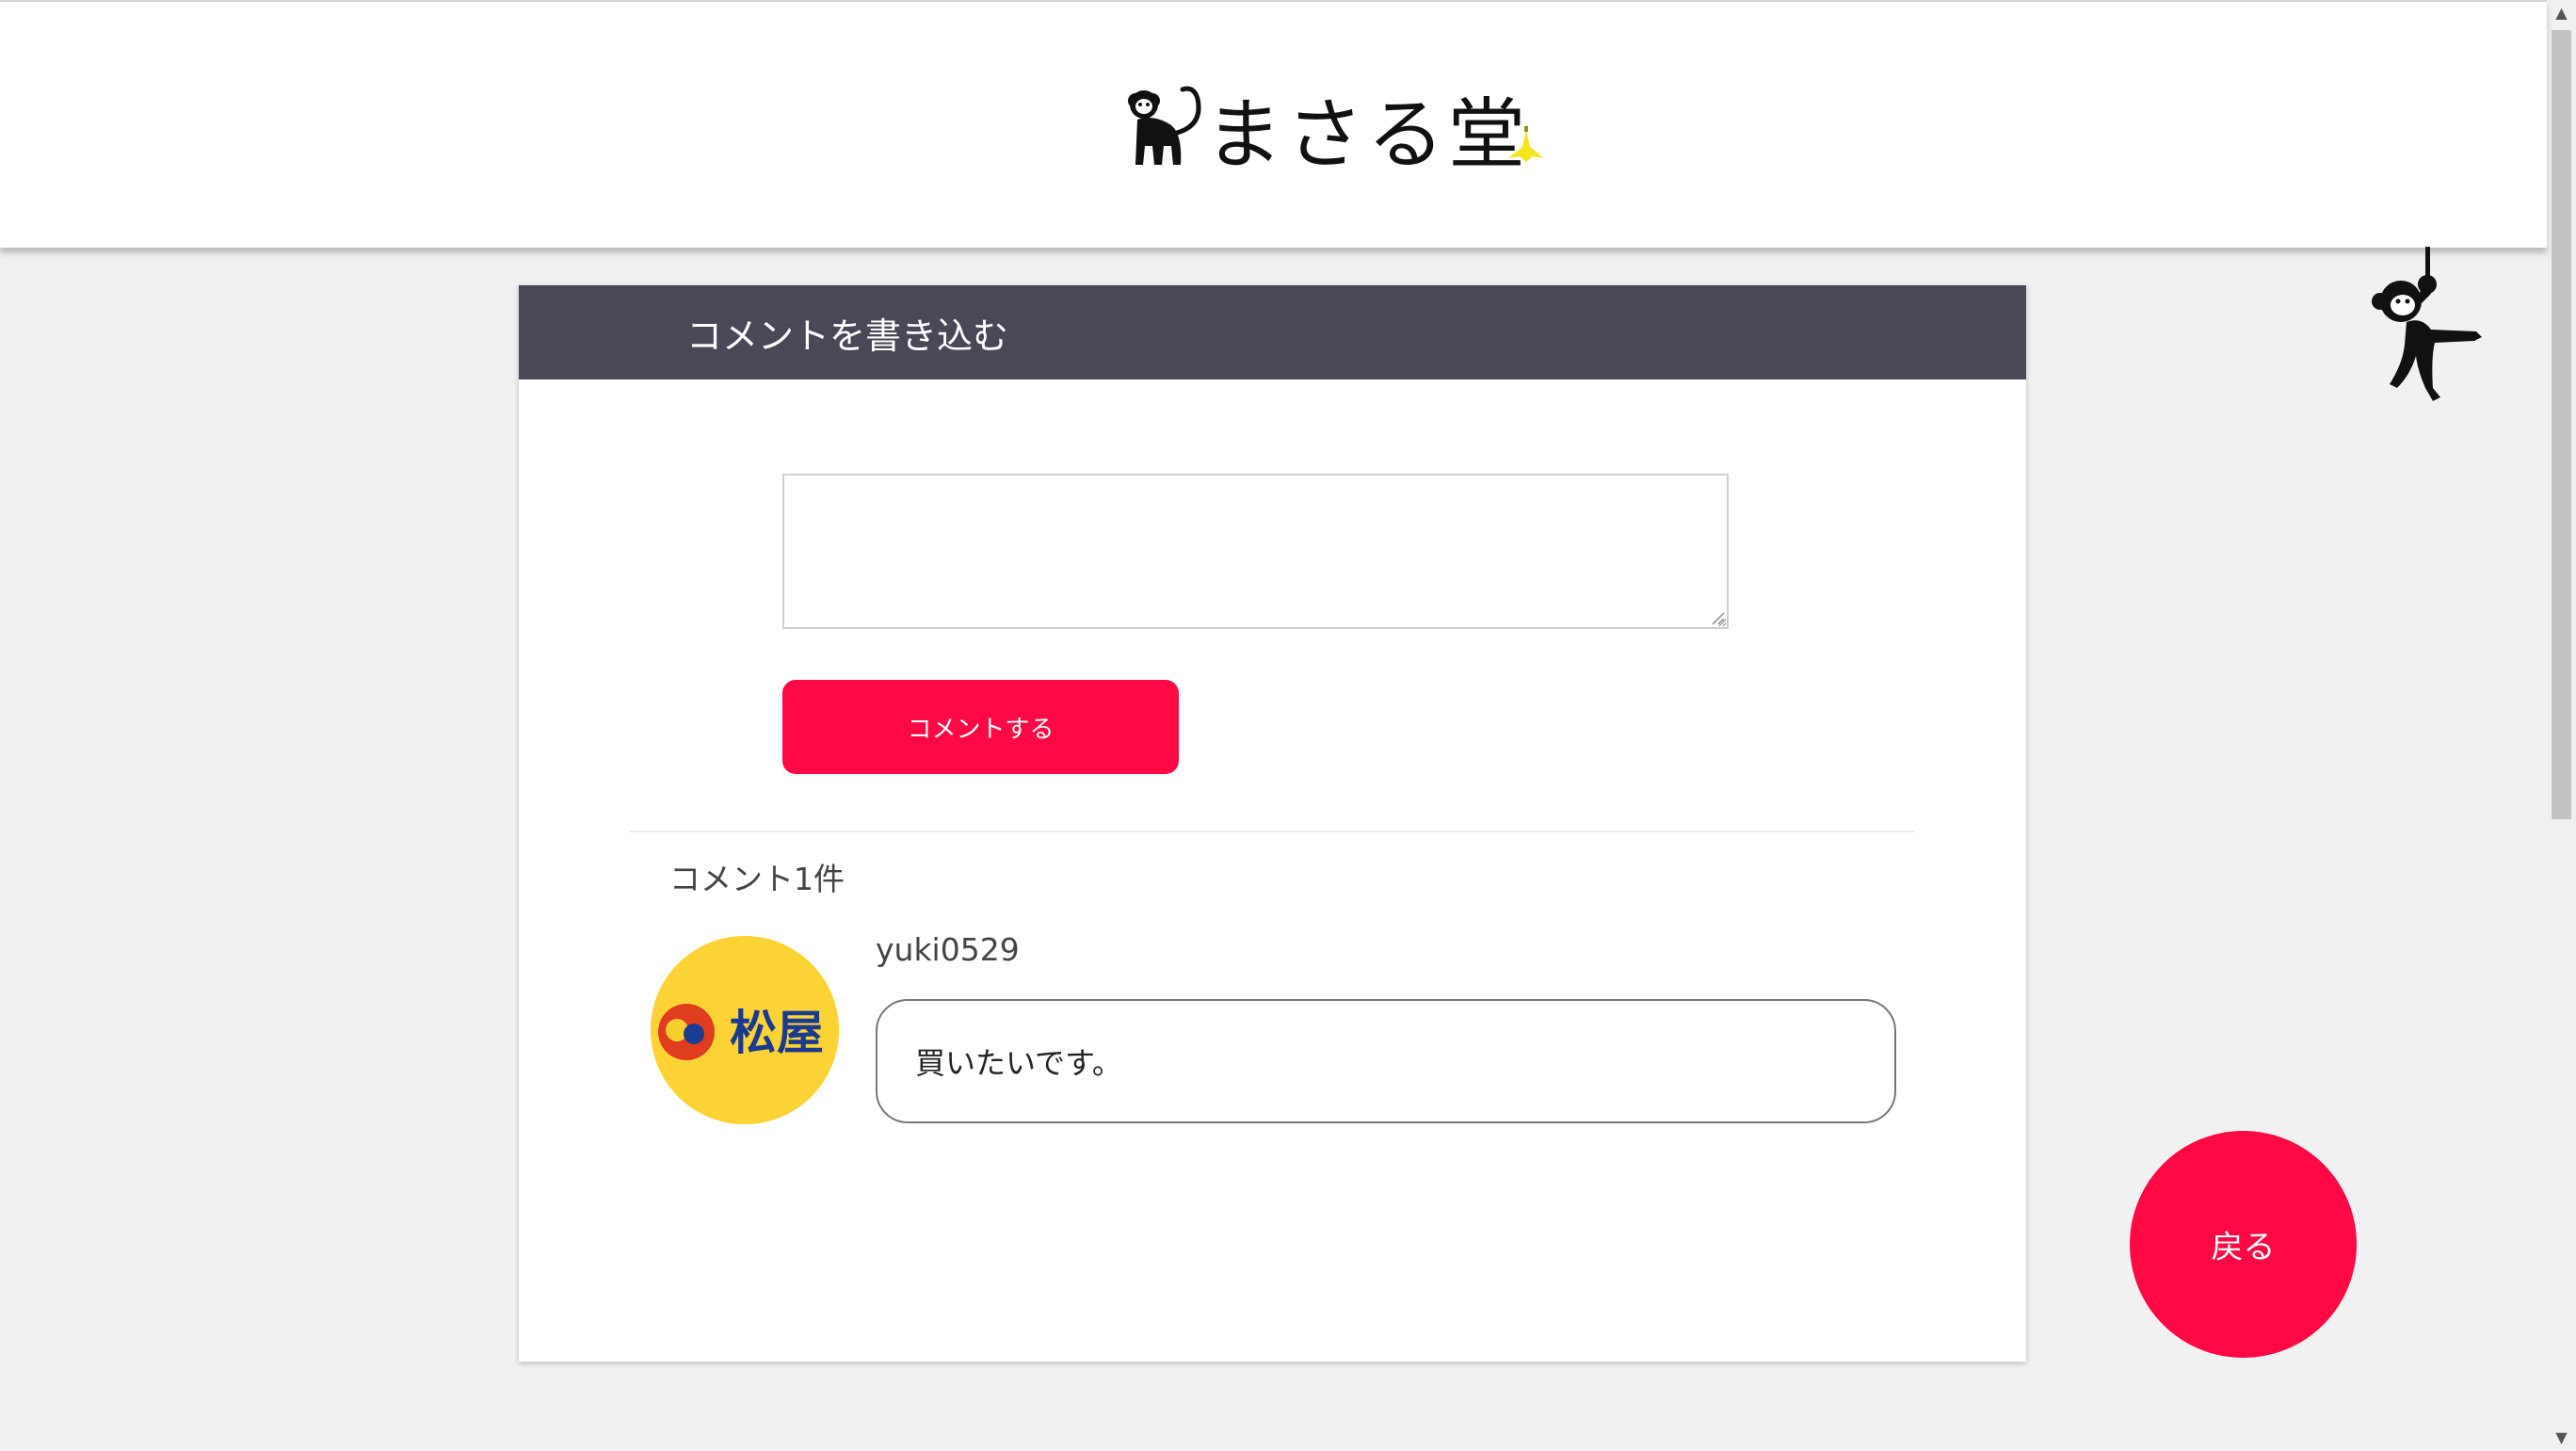 This screenshot has width=2576, height=1451. Describe the element at coordinates (2243, 1244) in the screenshot. I see `back-button: 戻る` at that location.